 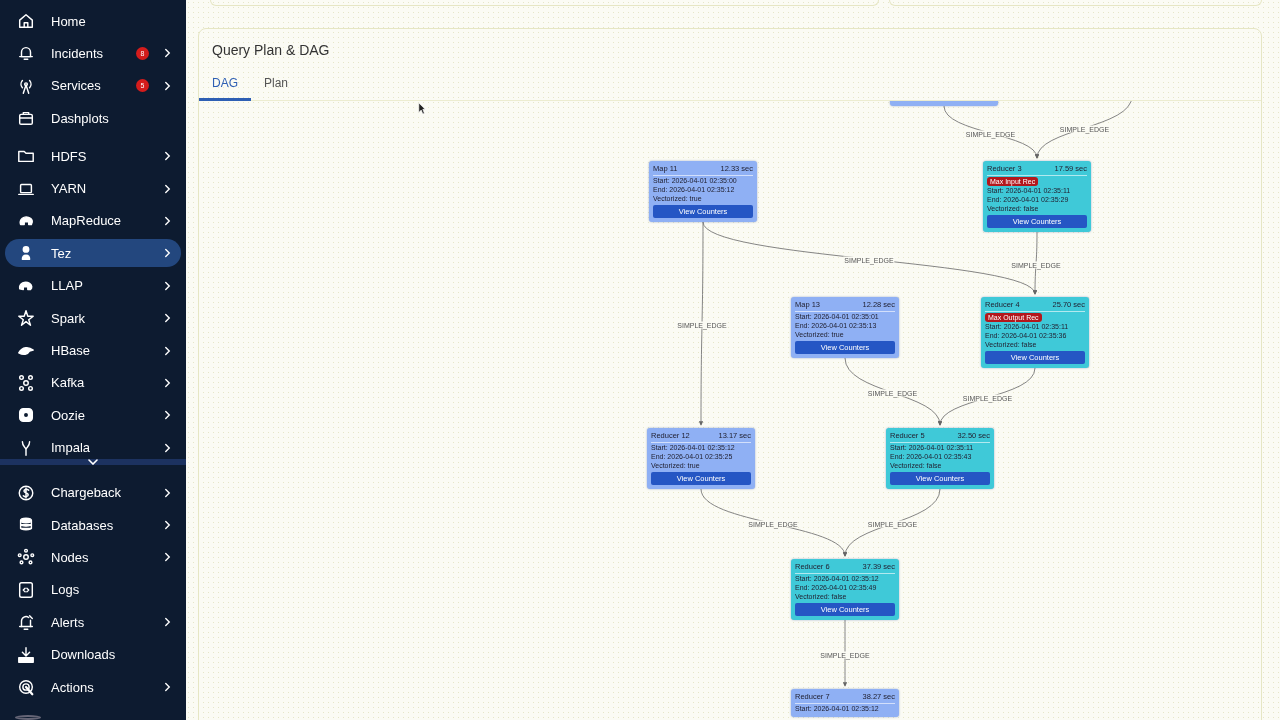 I want to click on sidebar-item: Alerts, so click(x=93, y=622).